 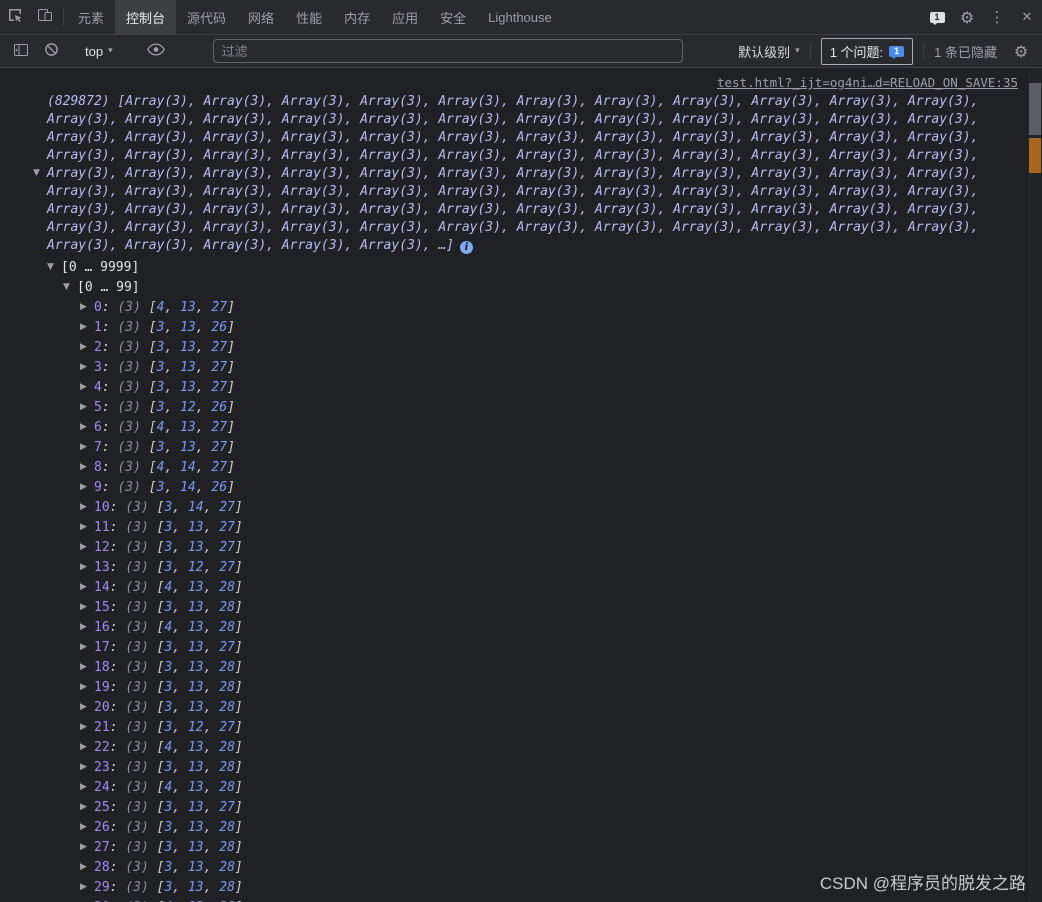 I want to click on tab-sources: 源代码, so click(x=206, y=17).